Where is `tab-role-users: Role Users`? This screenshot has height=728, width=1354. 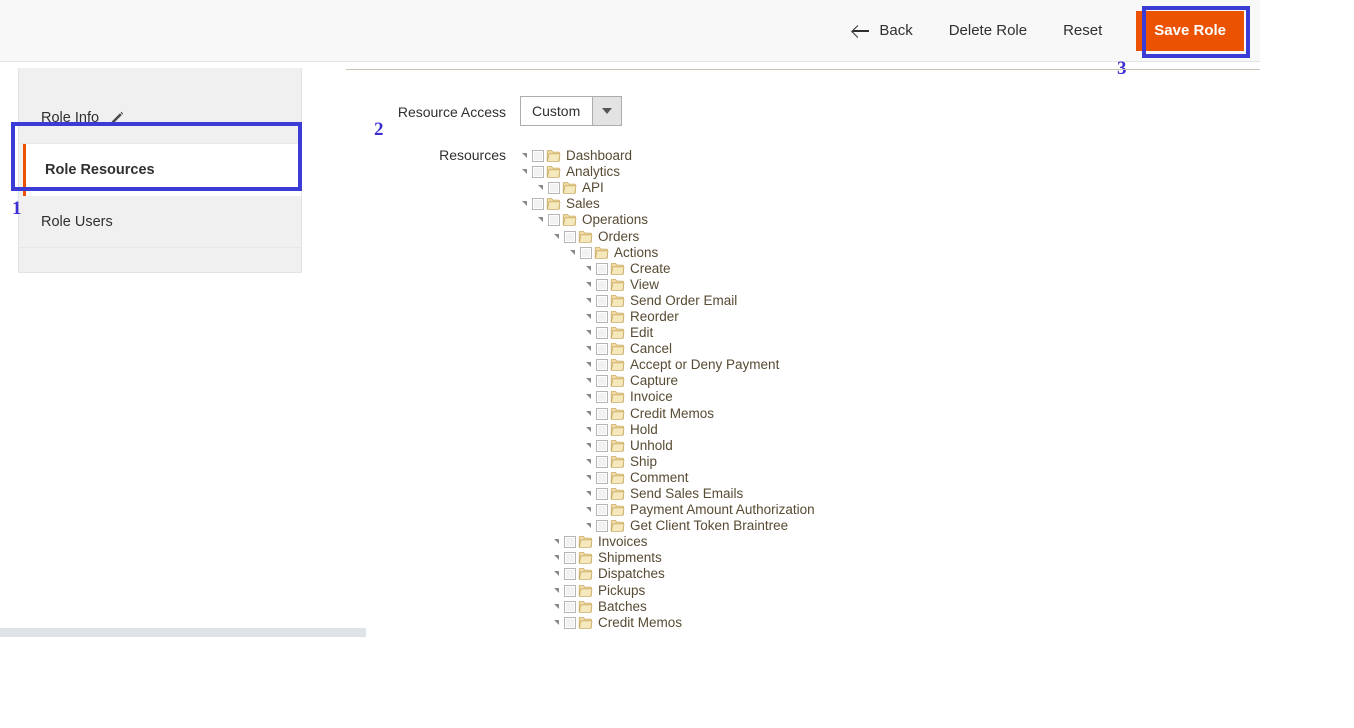 tab-role-users: Role Users is located at coordinates (160, 222).